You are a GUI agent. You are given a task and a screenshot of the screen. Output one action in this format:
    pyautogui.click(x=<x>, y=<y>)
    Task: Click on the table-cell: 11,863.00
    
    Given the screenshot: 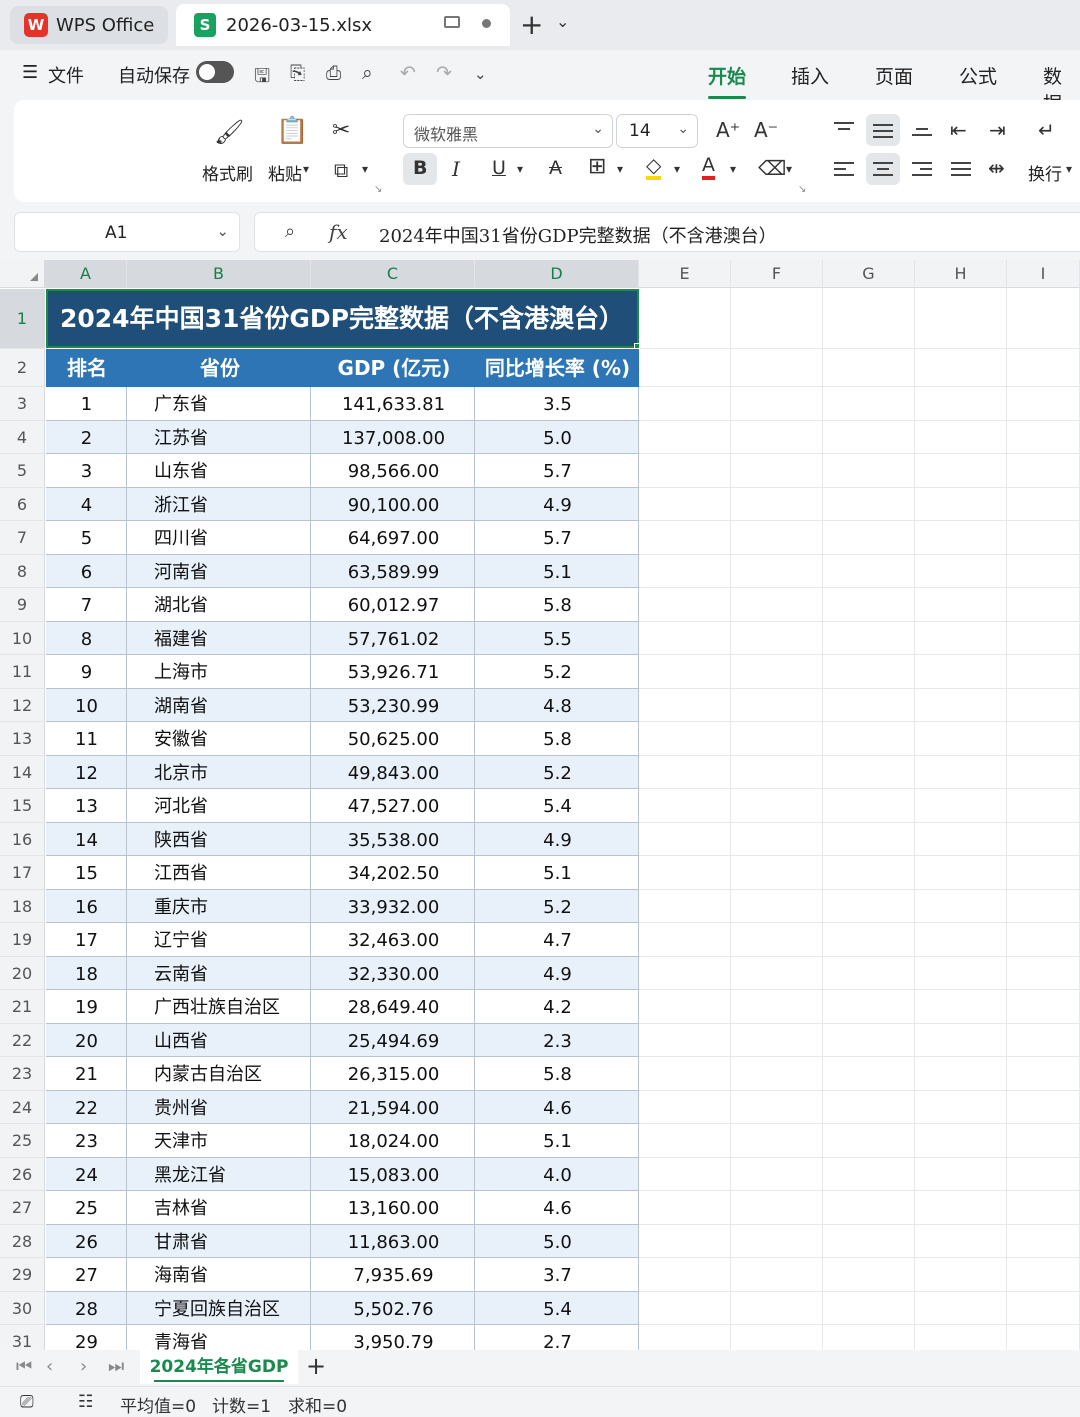 What is the action you would take?
    pyautogui.click(x=393, y=1242)
    